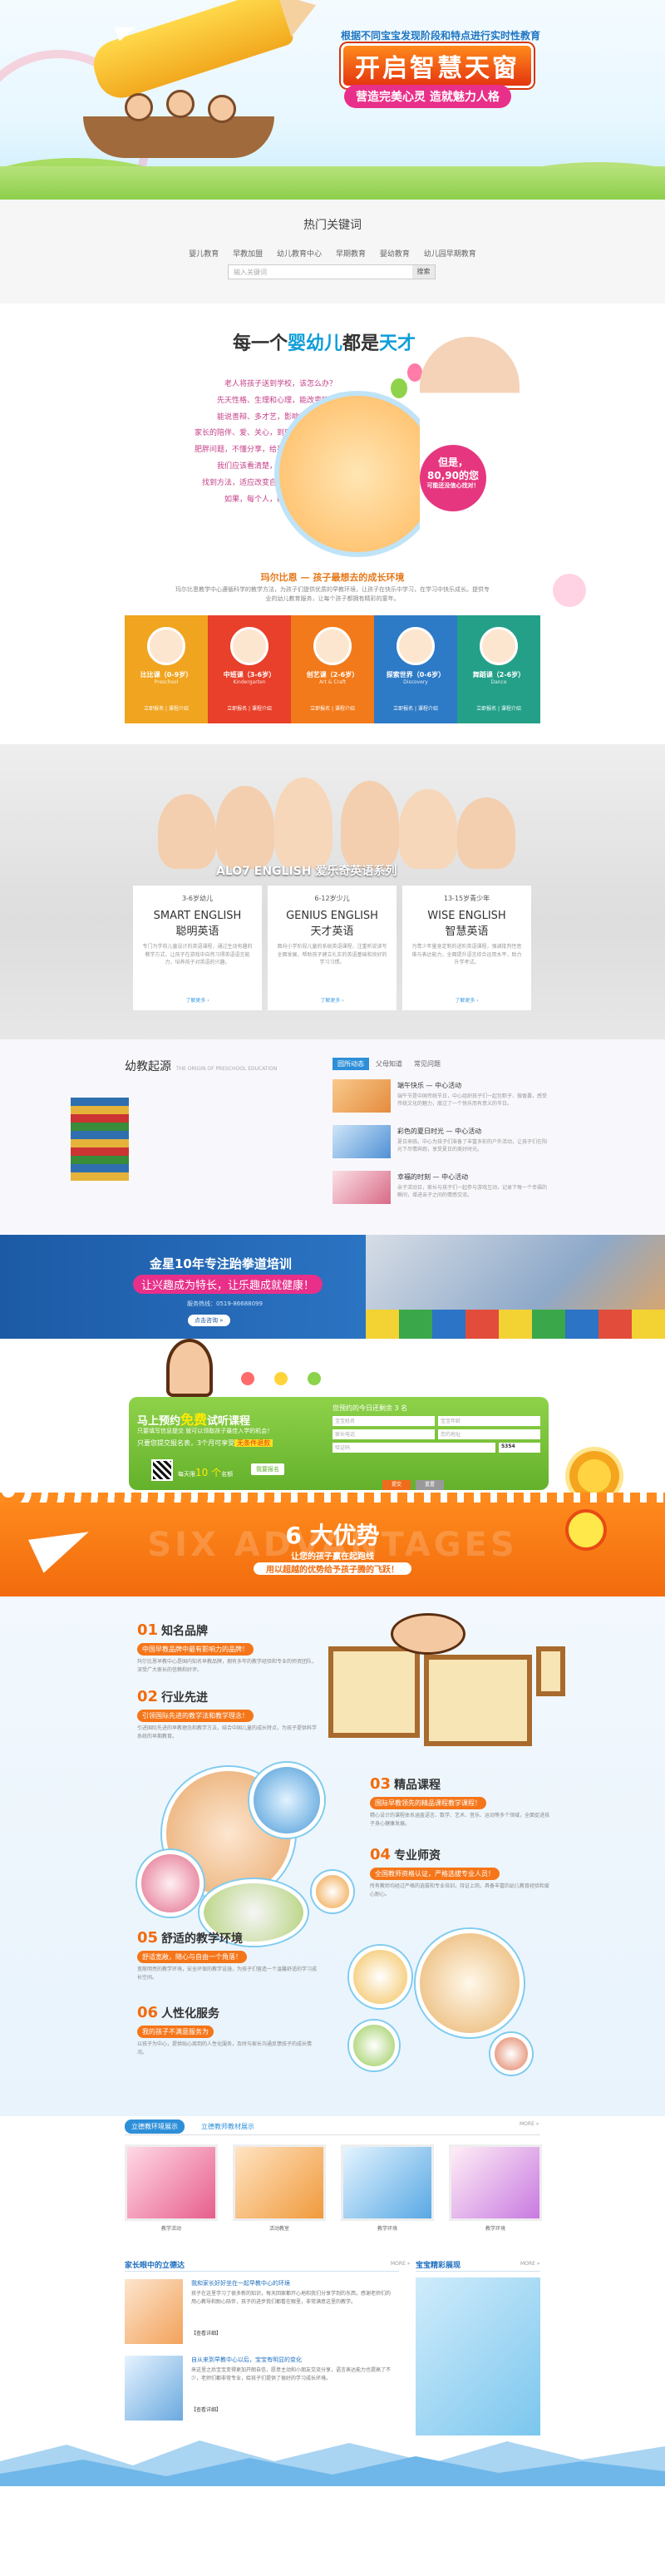  Describe the element at coordinates (267, 1469) in the screenshot. I see `signup-button: 我要报名` at that location.